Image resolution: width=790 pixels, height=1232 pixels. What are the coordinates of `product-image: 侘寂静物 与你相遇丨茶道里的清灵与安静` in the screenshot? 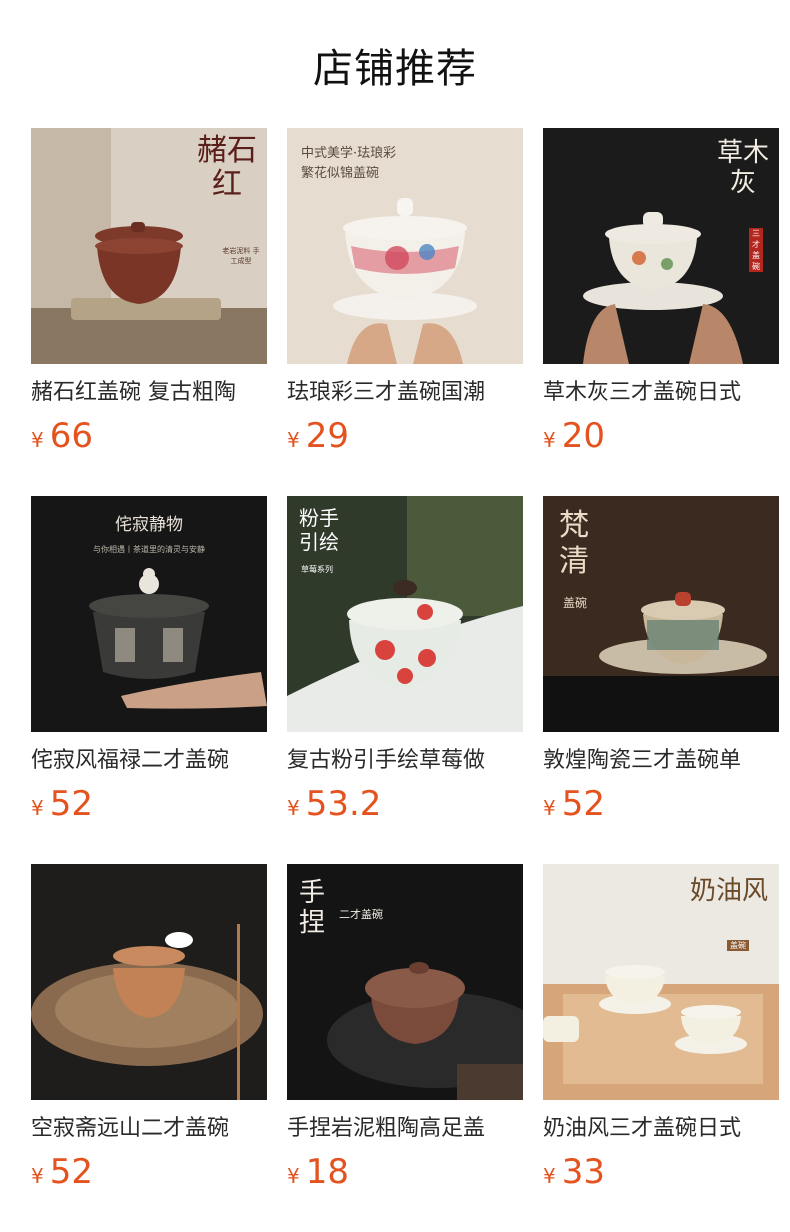 It's located at (149, 614).